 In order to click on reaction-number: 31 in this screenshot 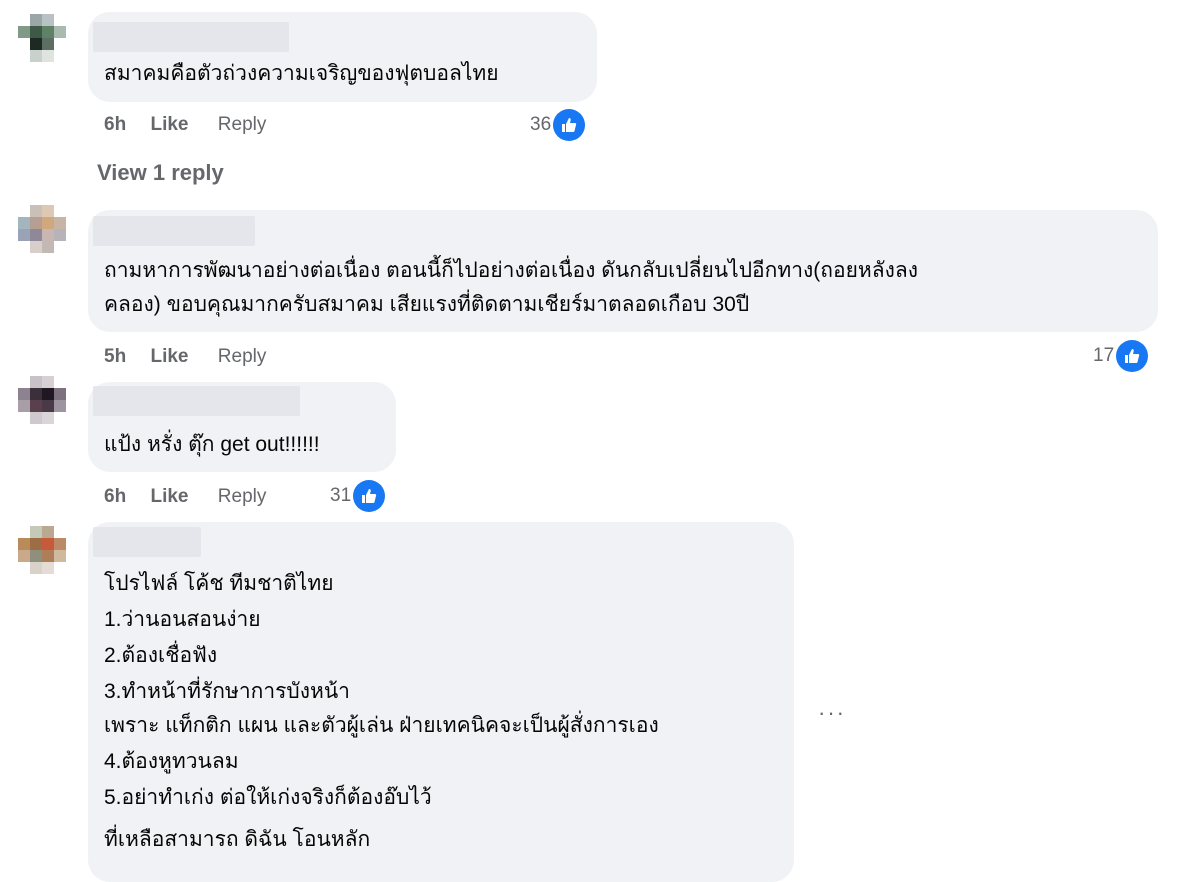, I will do `click(341, 495)`.